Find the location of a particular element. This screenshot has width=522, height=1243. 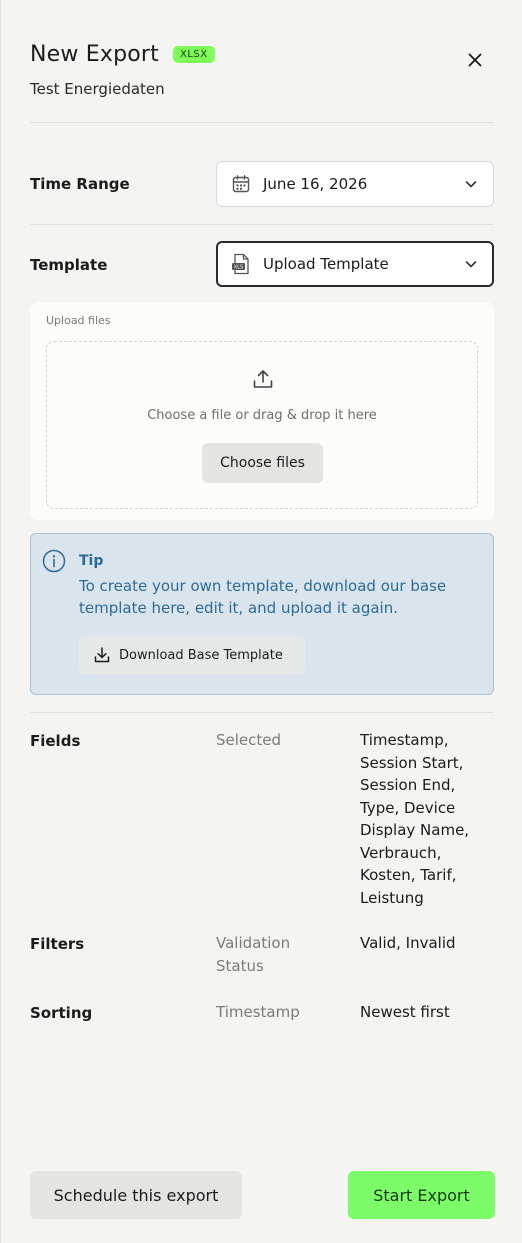

info-icon is located at coordinates (54, 561).